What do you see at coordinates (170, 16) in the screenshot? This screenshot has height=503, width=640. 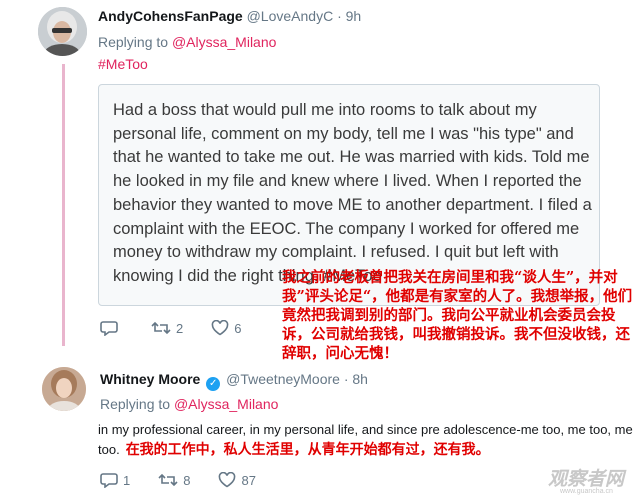 I see `display-name: AndyCohensFanPage` at bounding box center [170, 16].